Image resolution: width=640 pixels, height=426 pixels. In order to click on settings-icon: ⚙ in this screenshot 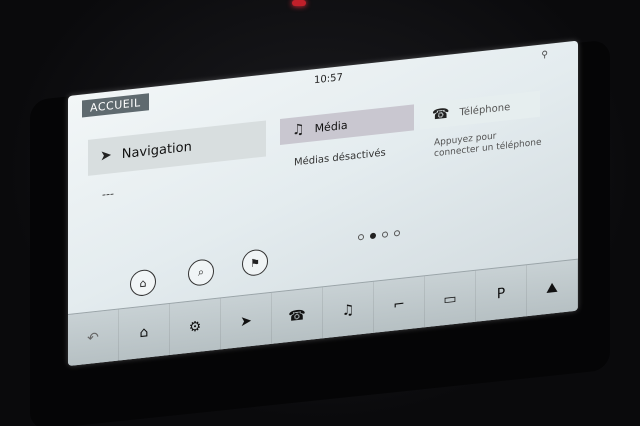, I will do `click(195, 327)`.